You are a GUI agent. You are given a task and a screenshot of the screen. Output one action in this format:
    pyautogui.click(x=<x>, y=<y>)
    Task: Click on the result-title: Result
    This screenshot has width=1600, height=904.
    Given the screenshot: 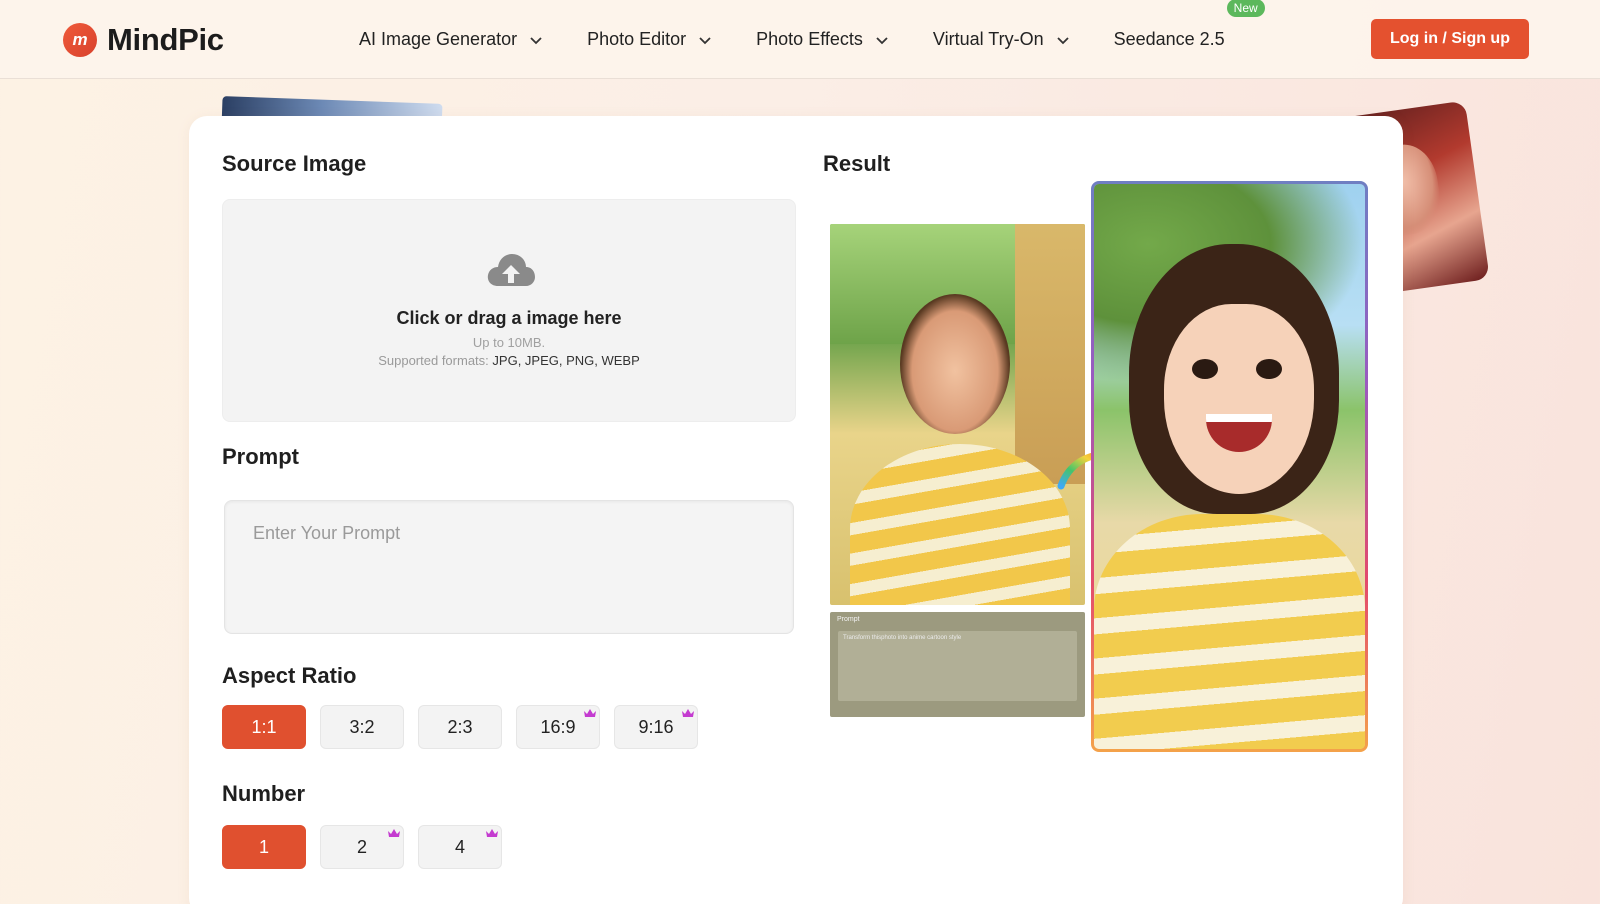 What is the action you would take?
    pyautogui.click(x=857, y=163)
    